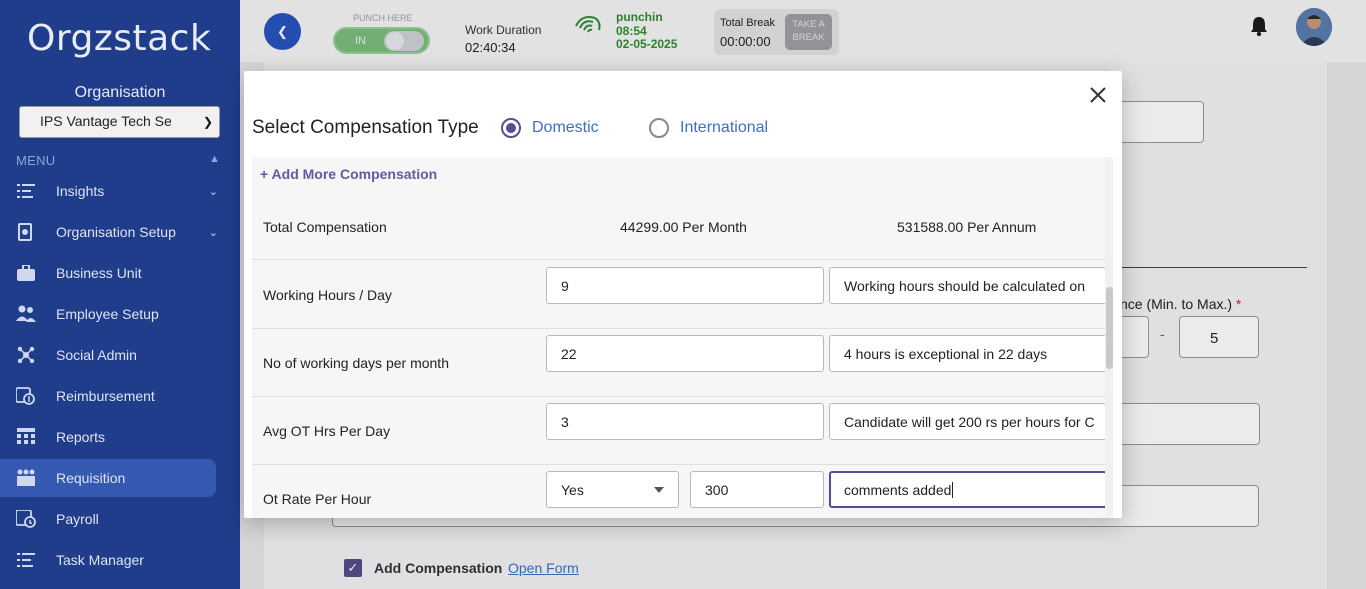 The height and width of the screenshot is (589, 1366). I want to click on close-icon, so click(1098, 95).